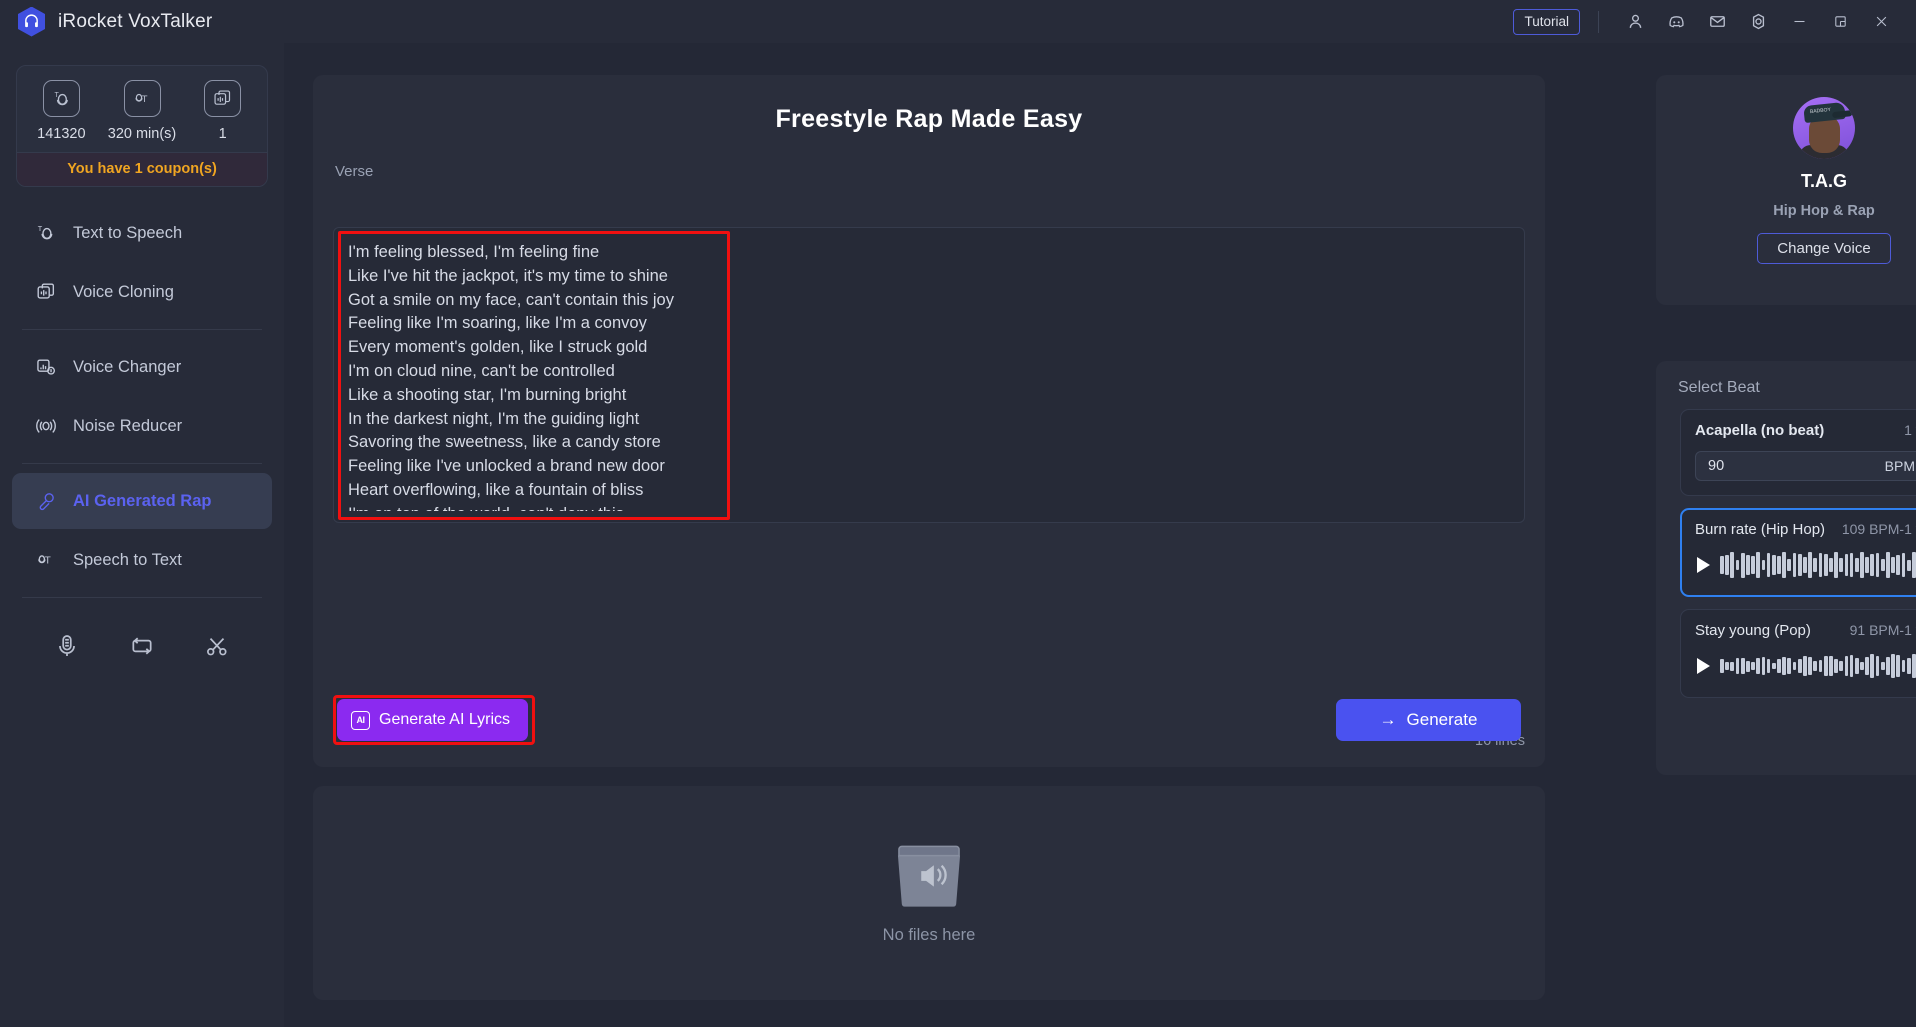 The height and width of the screenshot is (1027, 1916). I want to click on beat-header-row: Burn rate (Hip Hop) 109 BPM-1 verses, so click(1805, 529).